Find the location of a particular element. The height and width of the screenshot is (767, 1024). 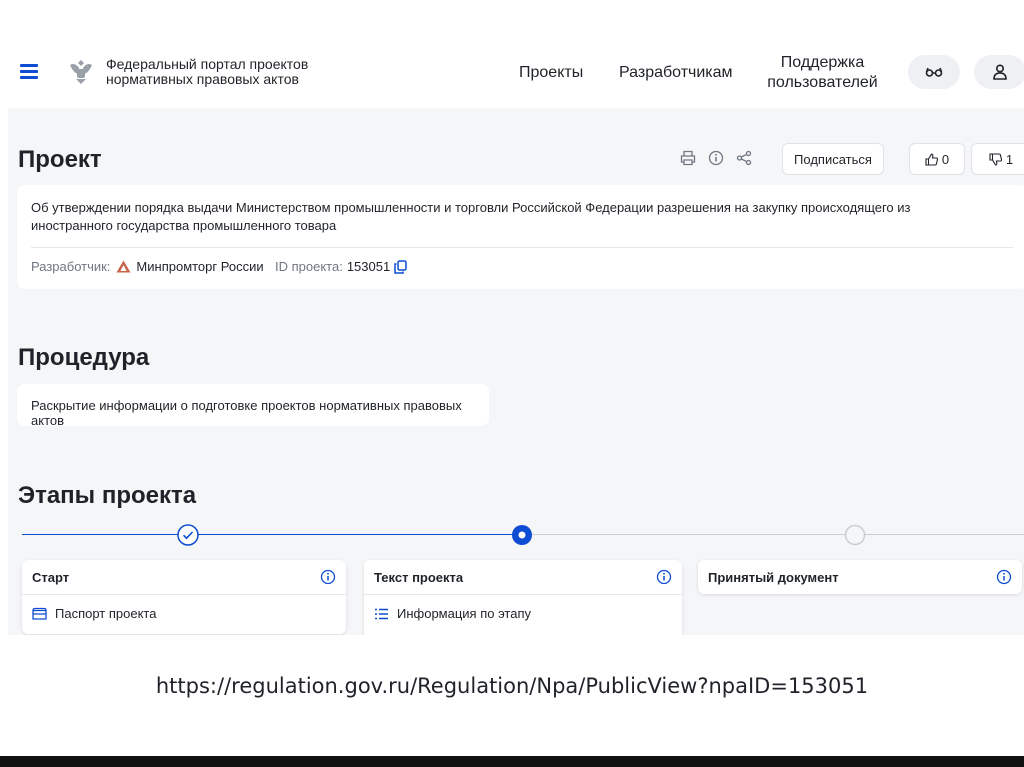

user-icon is located at coordinates (1000, 72).